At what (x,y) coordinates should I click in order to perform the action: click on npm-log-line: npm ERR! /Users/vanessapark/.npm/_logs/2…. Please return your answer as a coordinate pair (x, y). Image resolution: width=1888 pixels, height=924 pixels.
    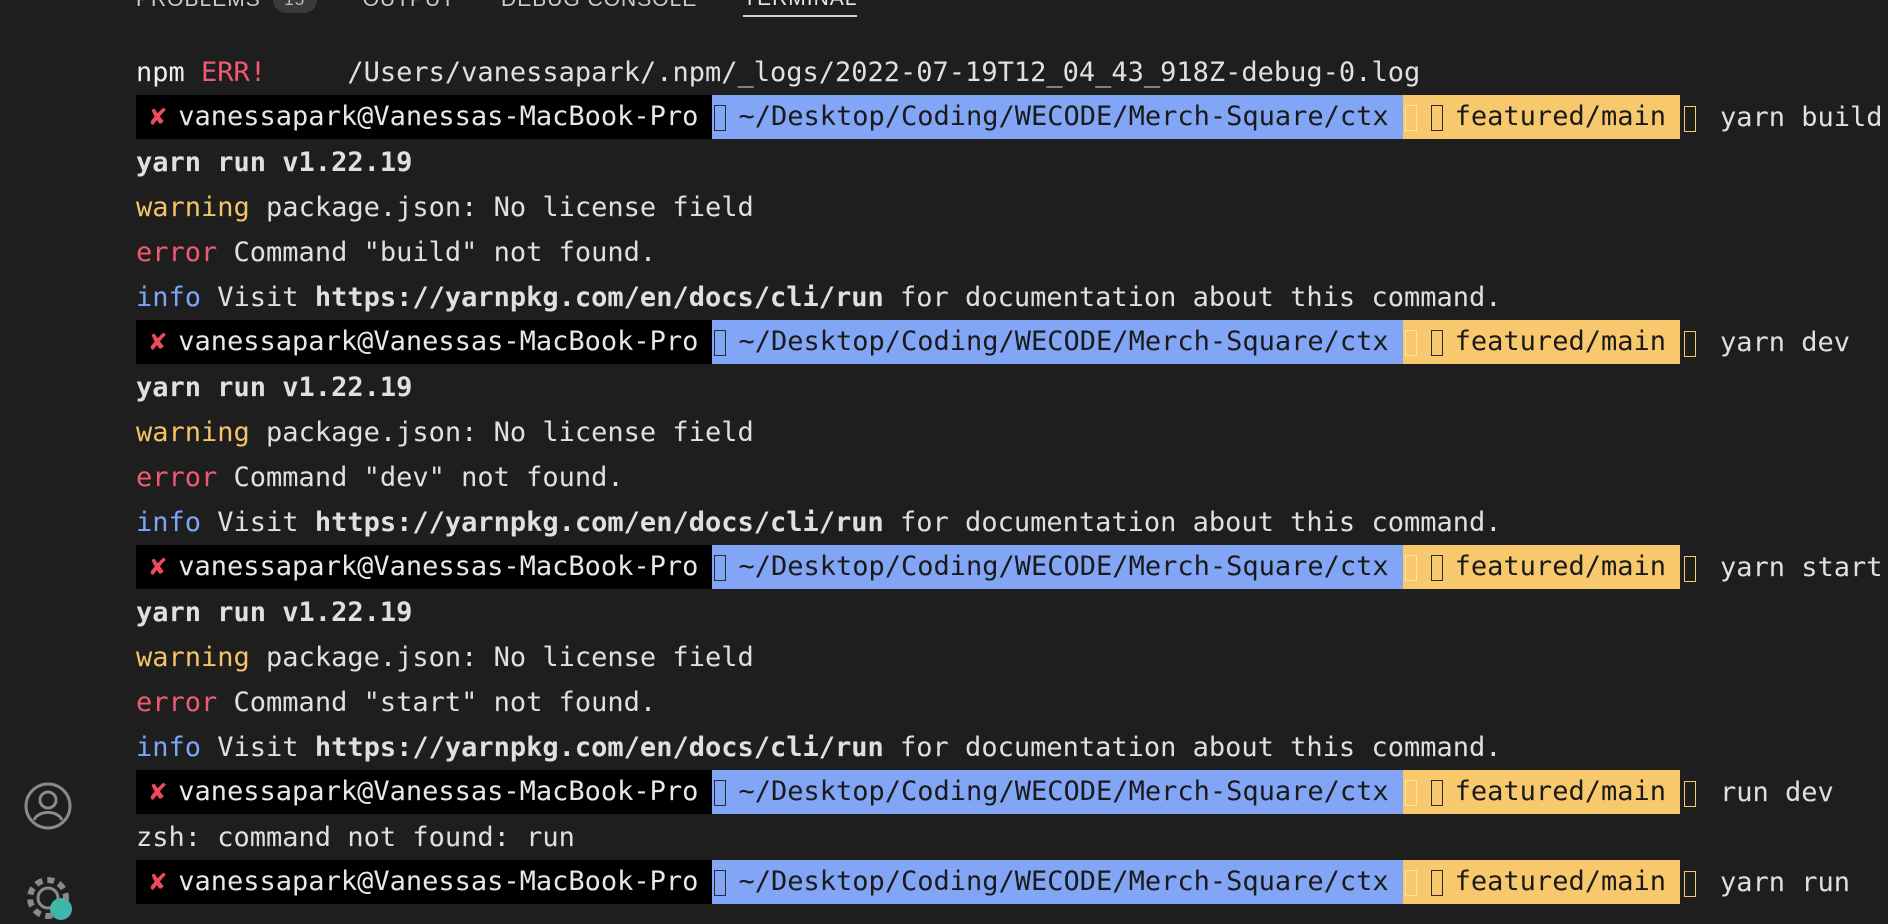
    Looking at the image, I should click on (1006, 72).